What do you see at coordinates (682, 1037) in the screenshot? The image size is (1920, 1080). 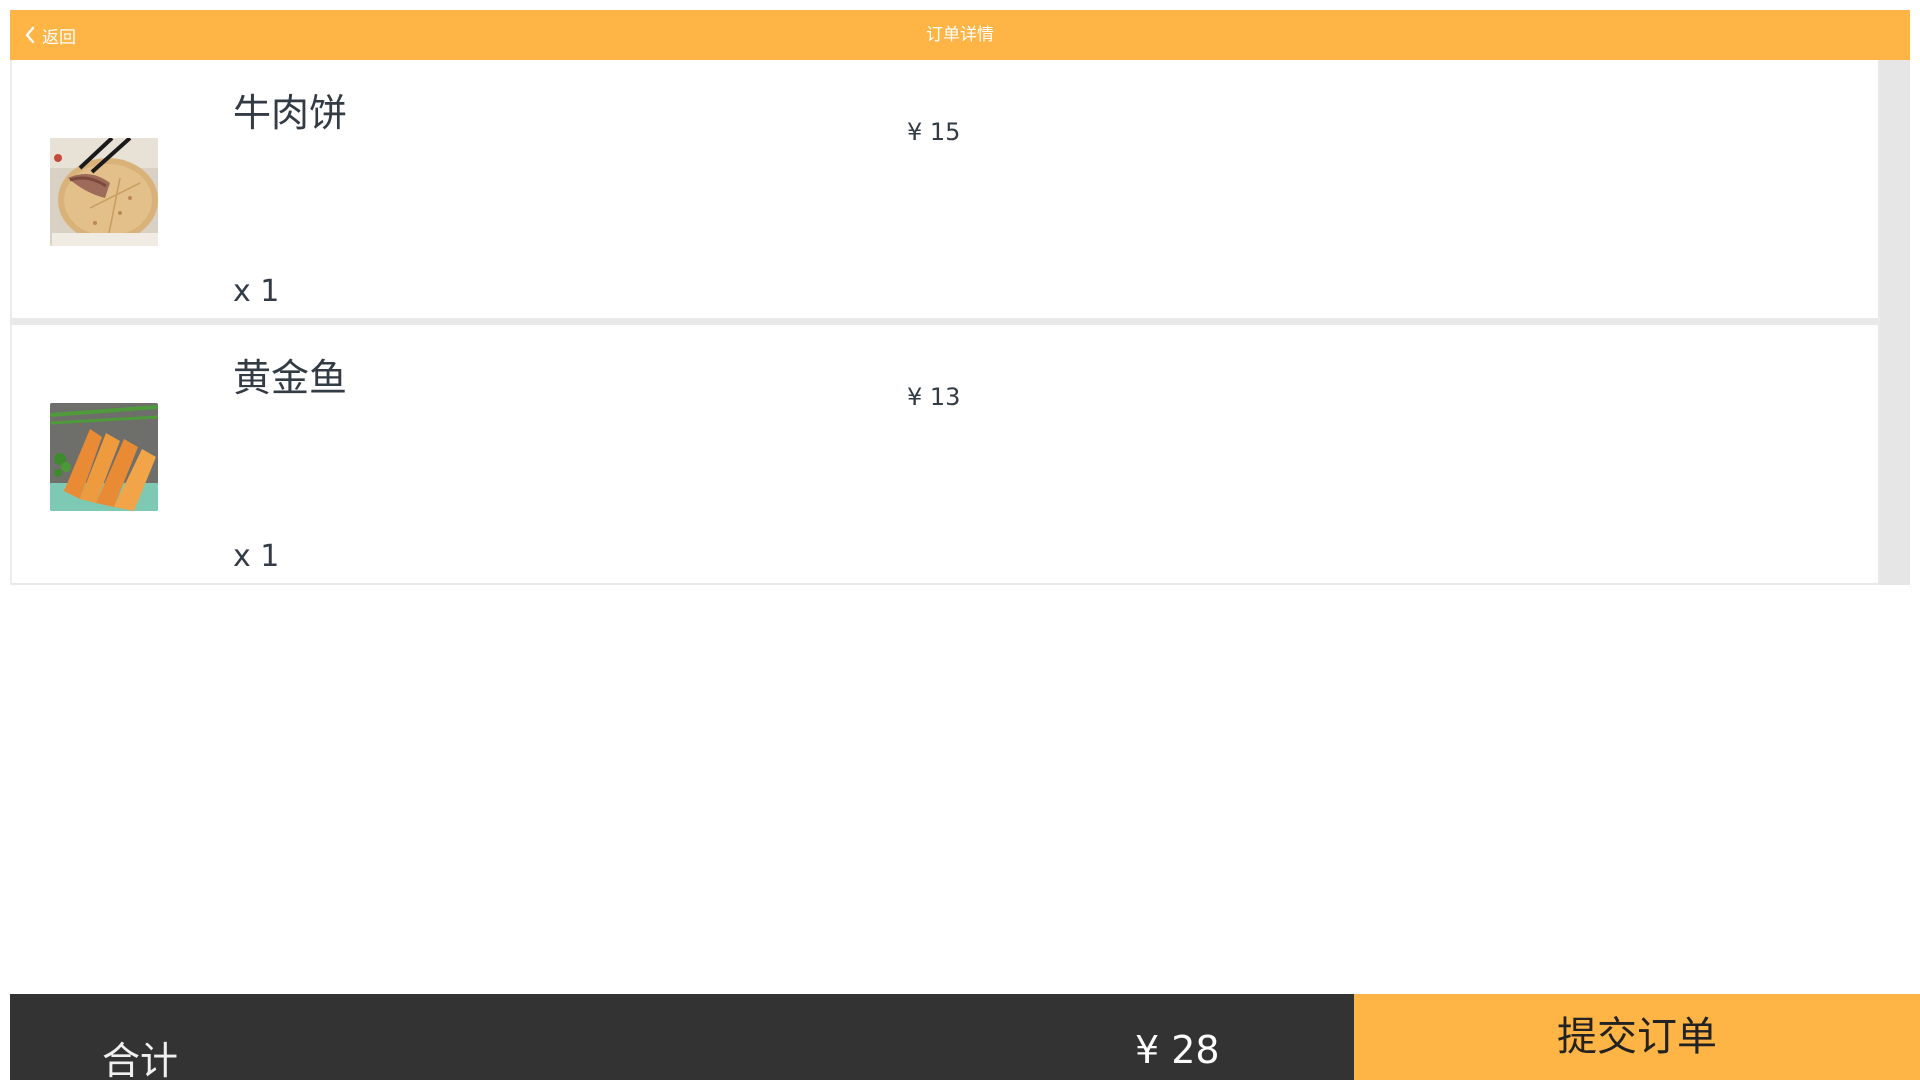 I see `total-section: 合计 ¥ 28` at bounding box center [682, 1037].